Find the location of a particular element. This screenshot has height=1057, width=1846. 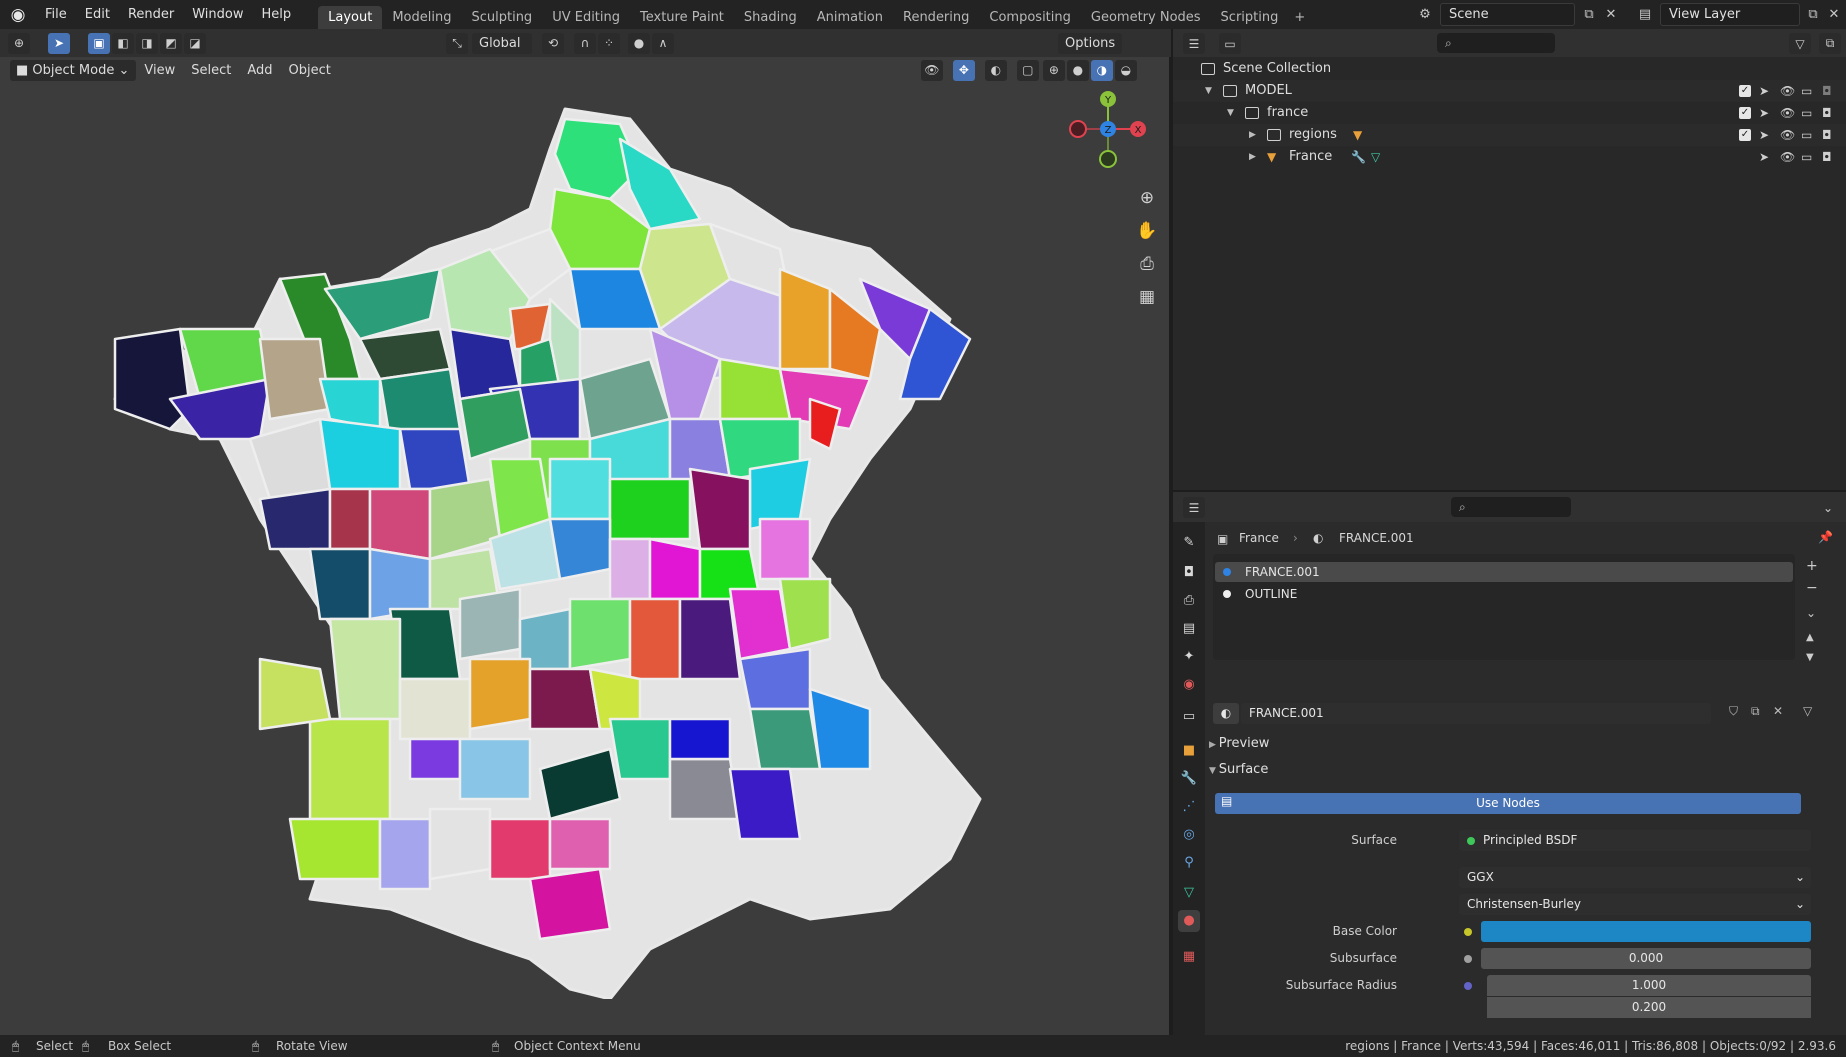

outliner-row-france-object: ▶ ▼ France 🔧 ▽ ➤ 👁 ▭ ◘ is located at coordinates (1509, 157).